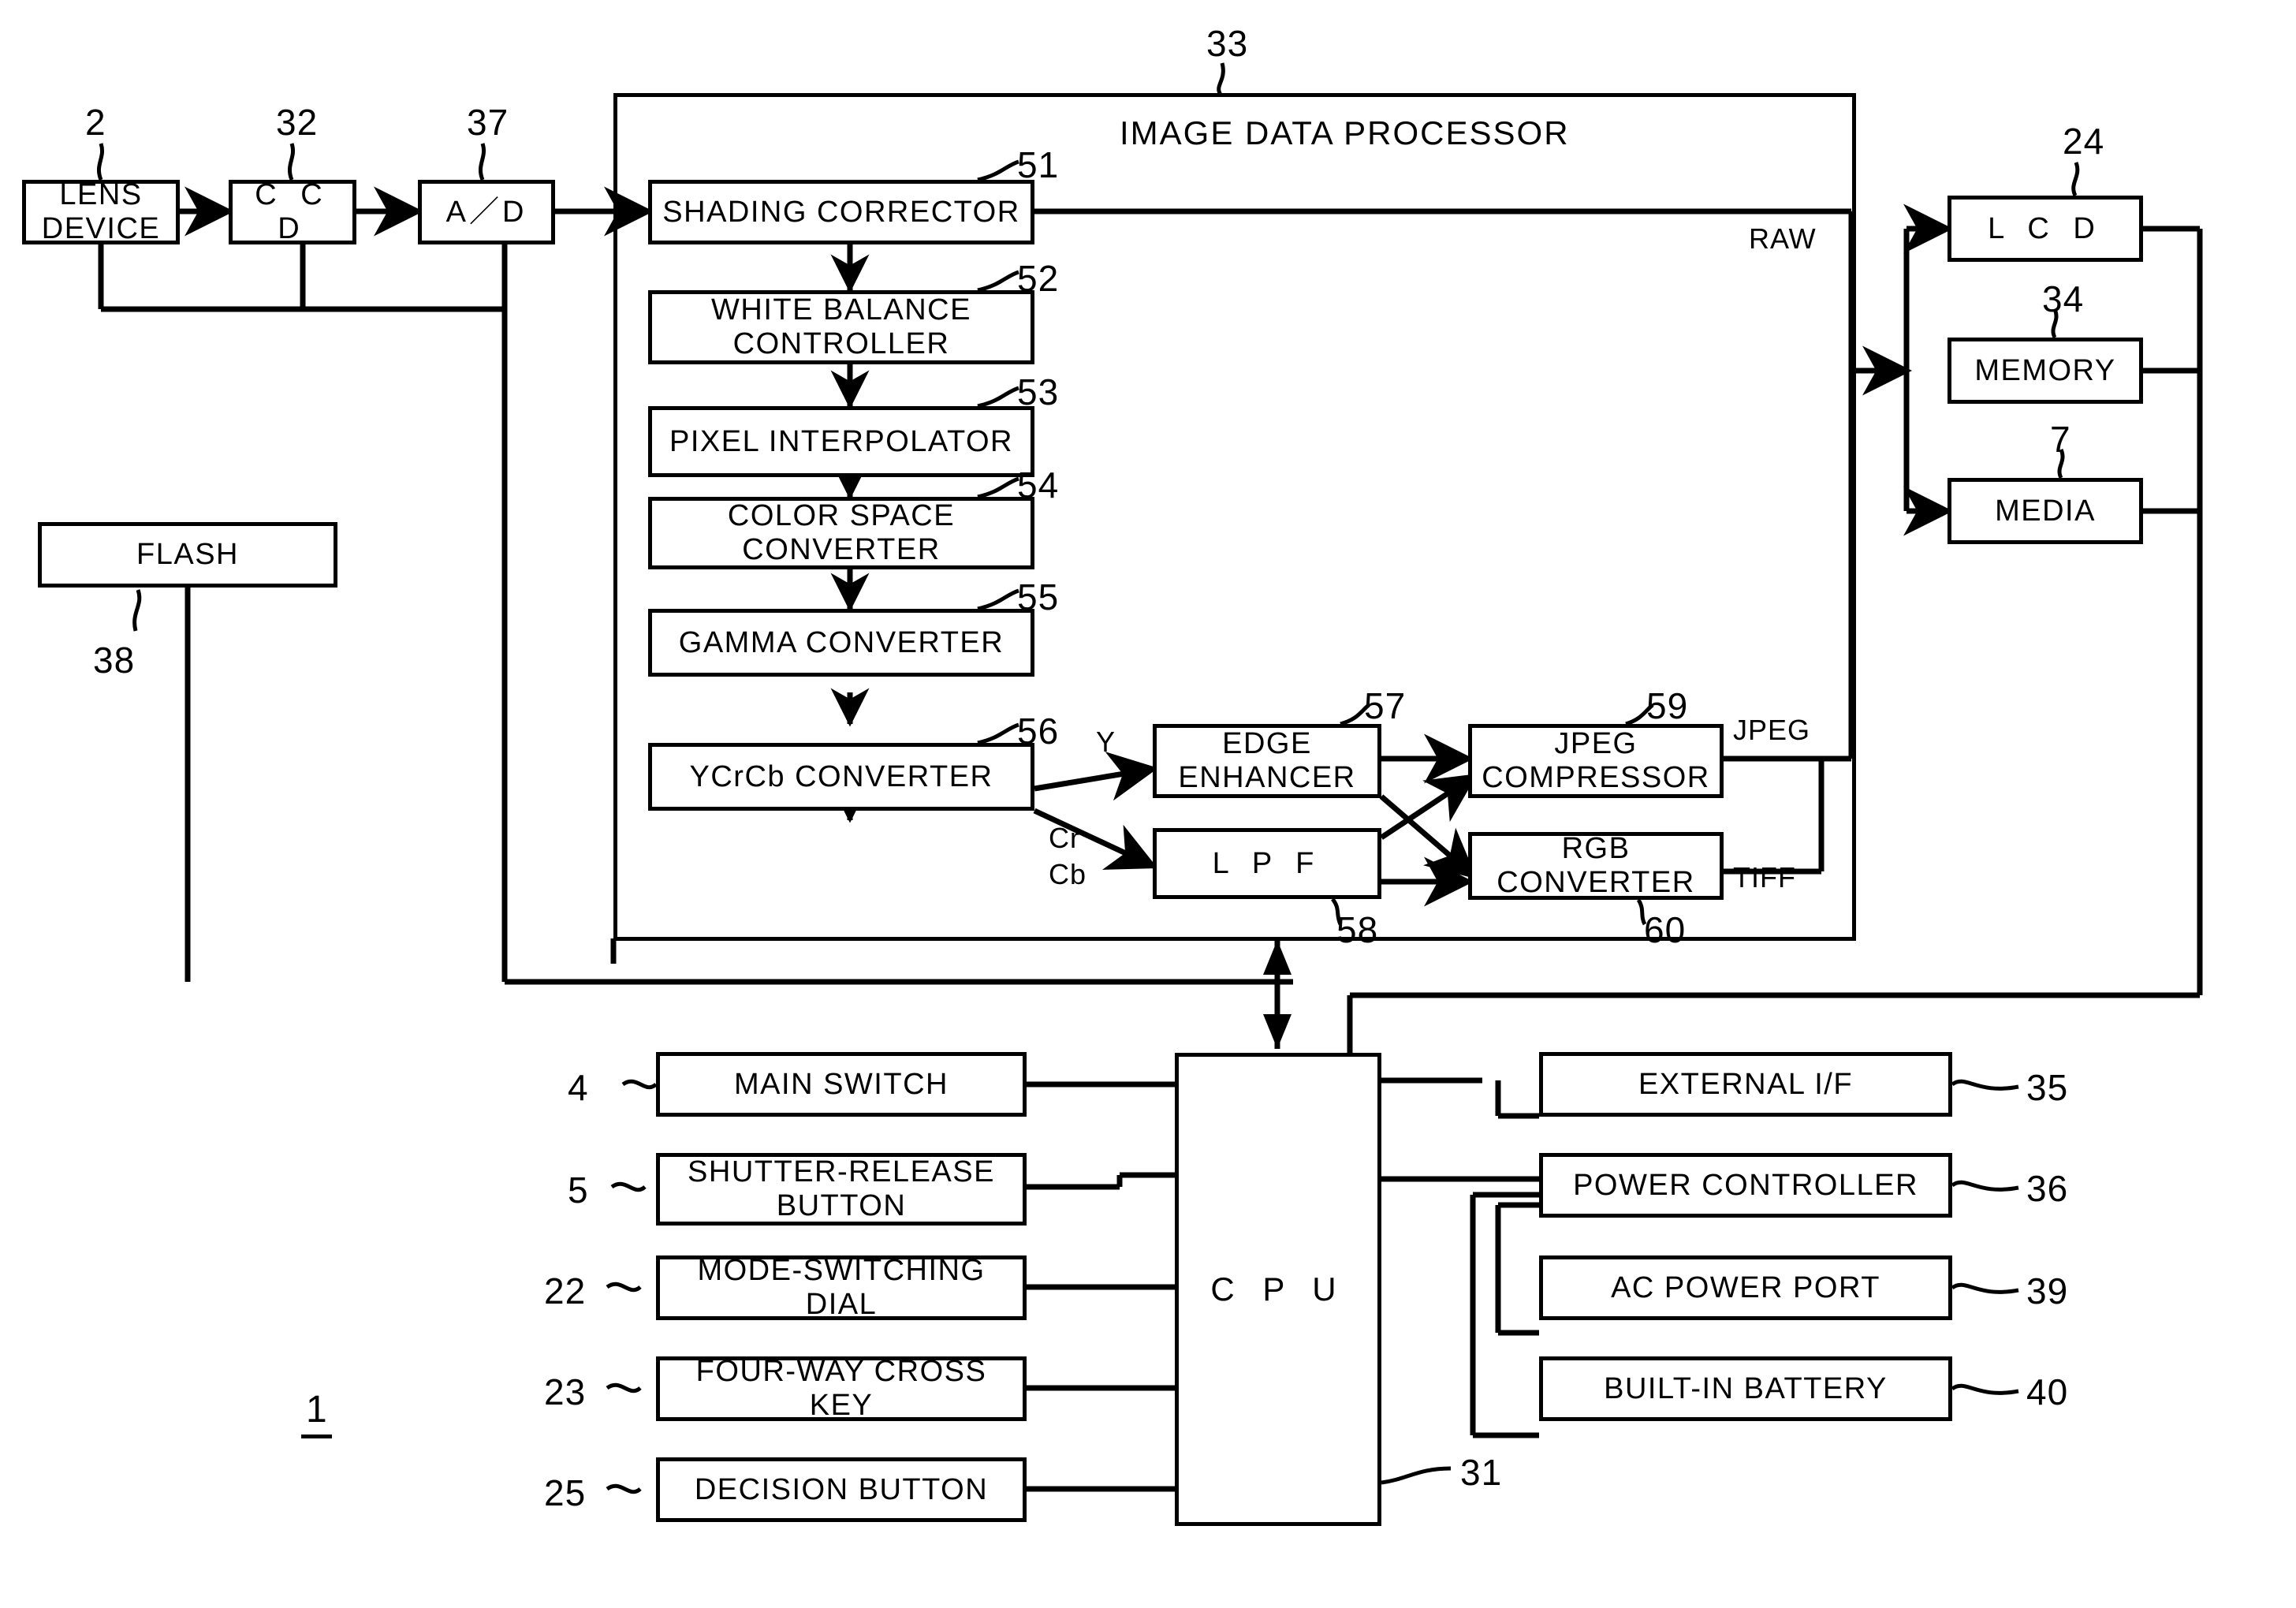 The image size is (2296, 1608). What do you see at coordinates (488, 122) in the screenshot?
I see `ref-37: 37` at bounding box center [488, 122].